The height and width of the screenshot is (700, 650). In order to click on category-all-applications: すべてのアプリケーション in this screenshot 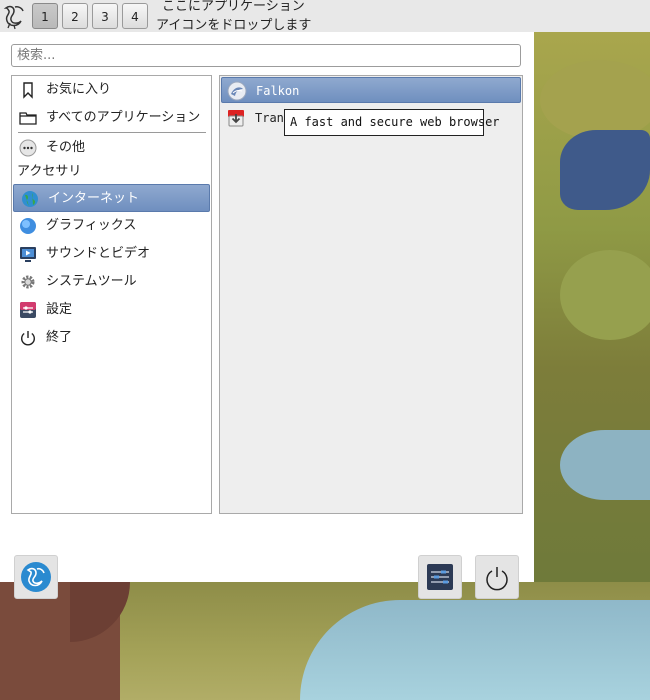, I will do `click(111, 118)`.